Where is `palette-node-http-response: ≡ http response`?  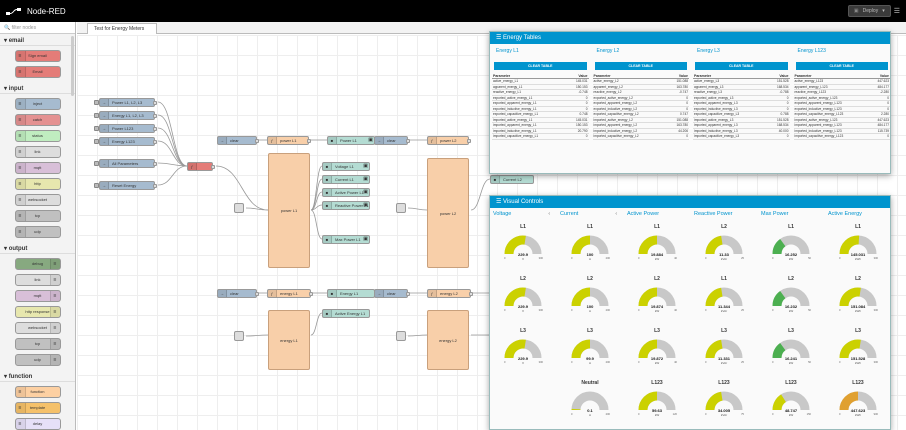
palette-node-http-response: ≡ http response is located at coordinates (37, 312).